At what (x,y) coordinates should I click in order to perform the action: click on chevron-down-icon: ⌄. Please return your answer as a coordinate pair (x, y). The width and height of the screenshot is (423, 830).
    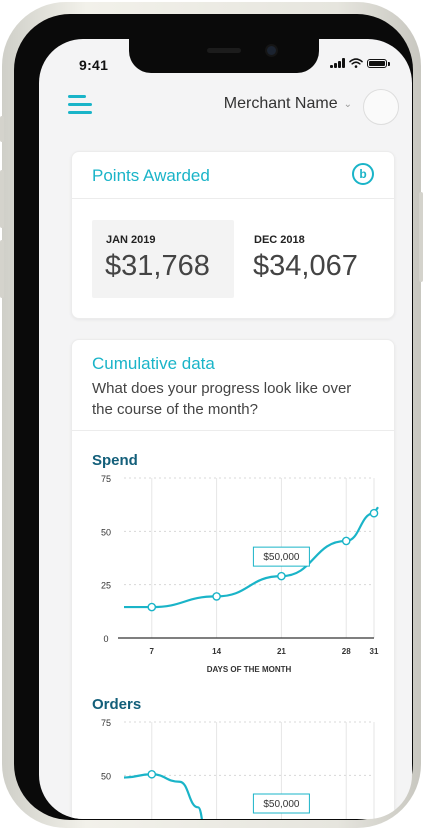
    Looking at the image, I should click on (347, 104).